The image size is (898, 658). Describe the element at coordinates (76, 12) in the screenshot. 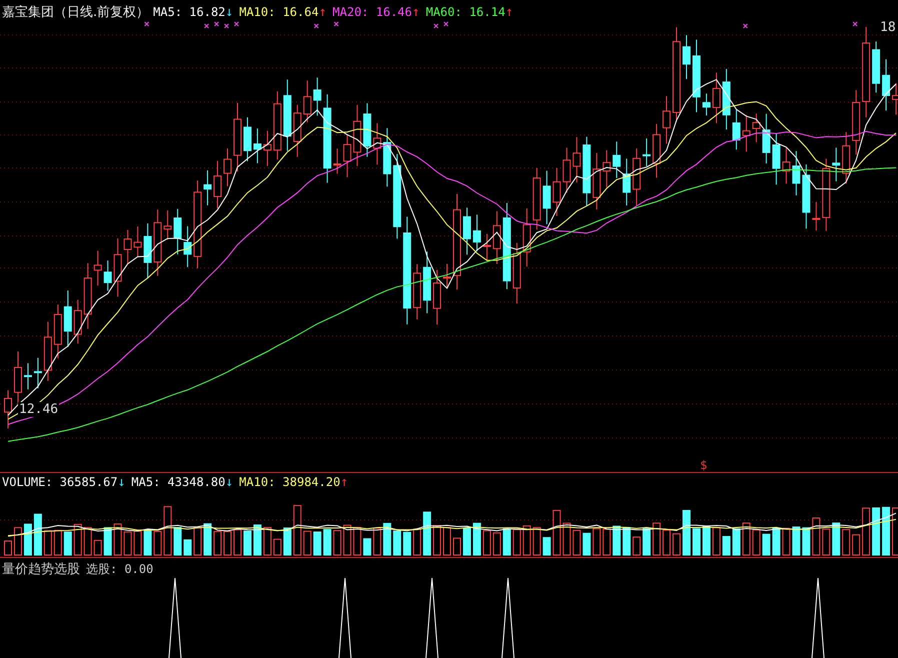

I see `chart-title: 嘉宝集团（日线.前复权）` at that location.